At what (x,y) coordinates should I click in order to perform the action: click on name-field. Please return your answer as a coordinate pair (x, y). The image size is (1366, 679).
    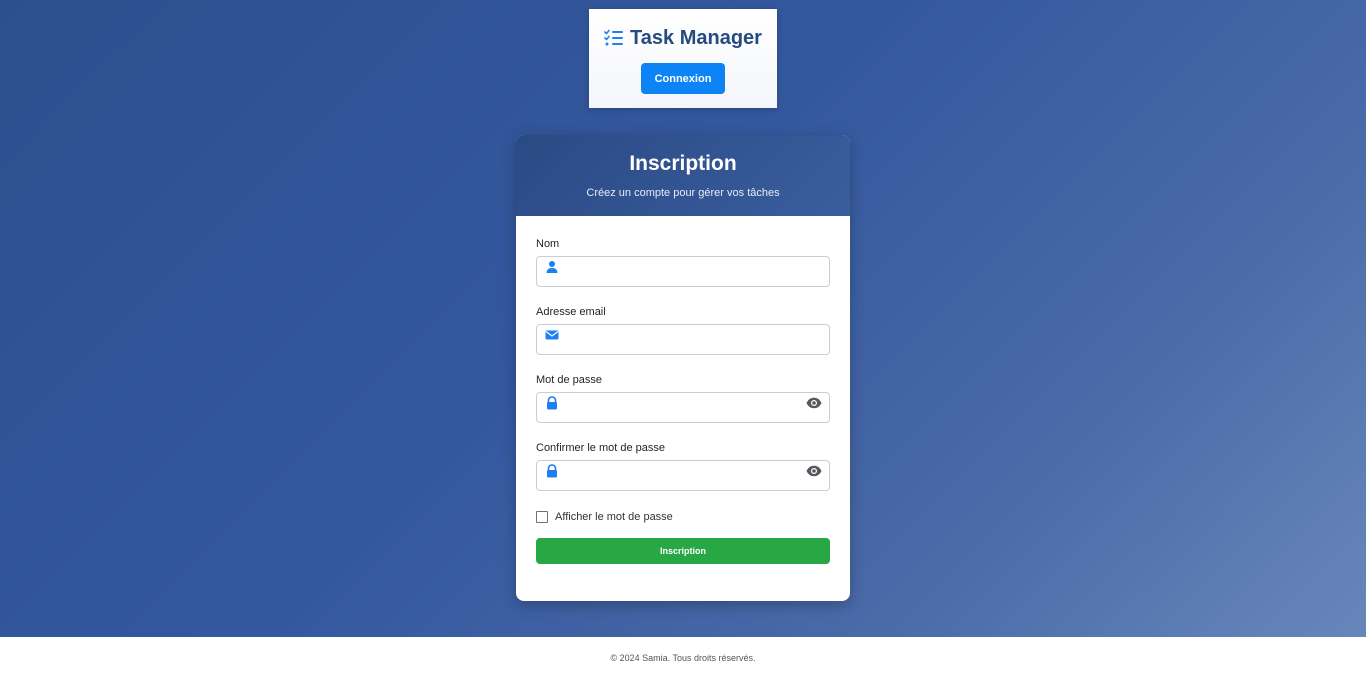
    Looking at the image, I should click on (683, 271).